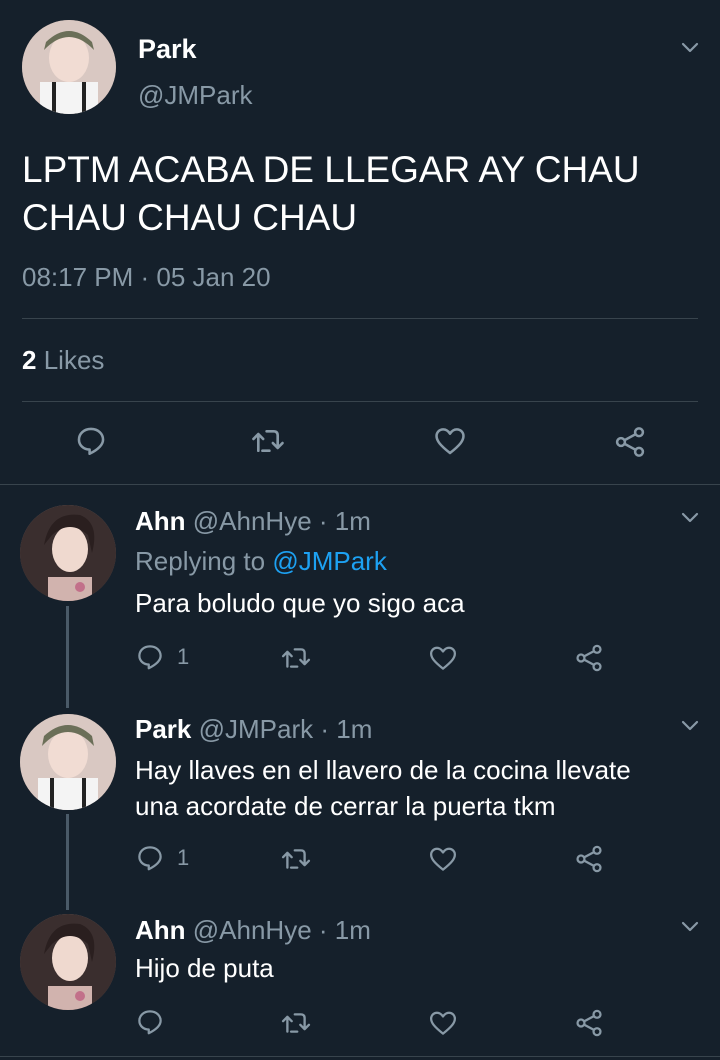 Image resolution: width=720 pixels, height=1060 pixels. What do you see at coordinates (329, 561) in the screenshot?
I see `replying-to-handle: @JMPark` at bounding box center [329, 561].